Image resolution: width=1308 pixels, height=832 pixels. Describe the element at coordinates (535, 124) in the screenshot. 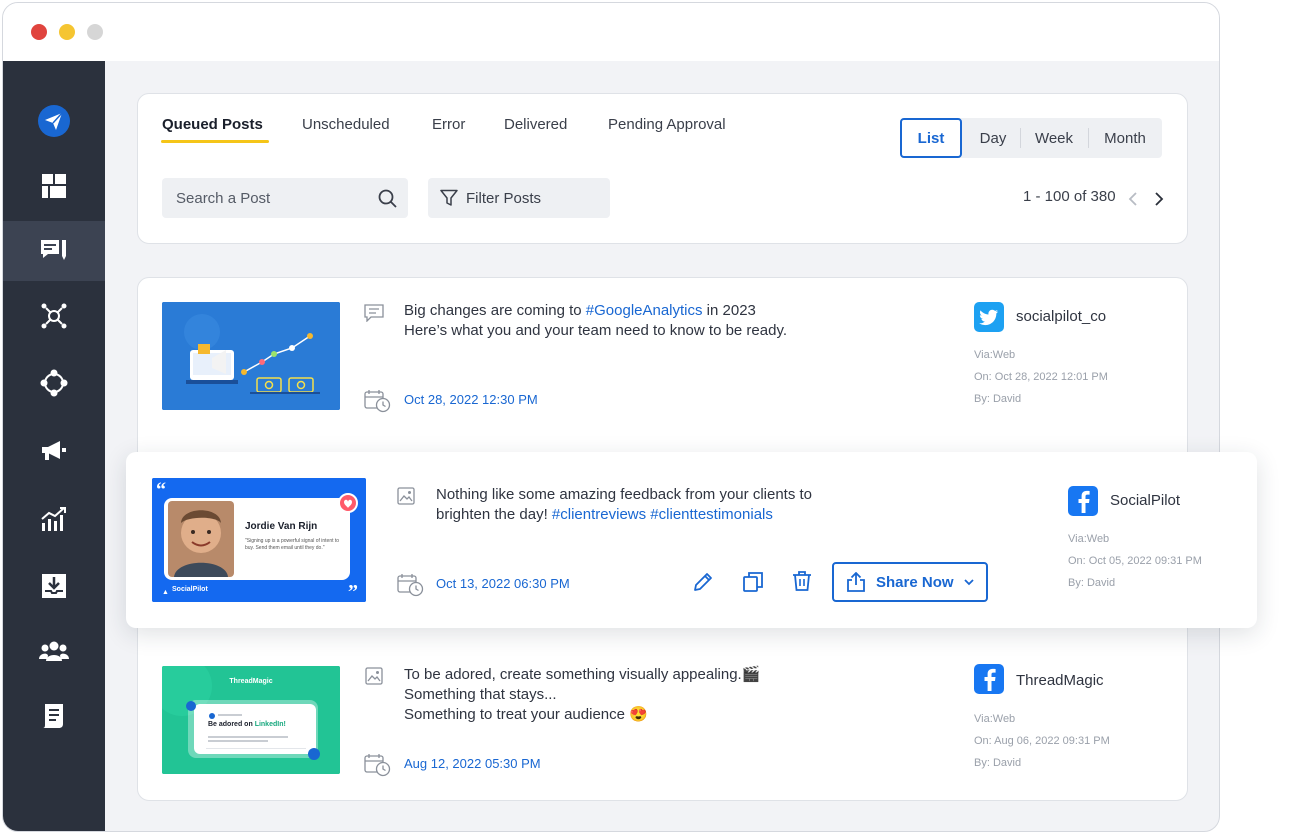

I see `tab-delivered: Delivered` at that location.